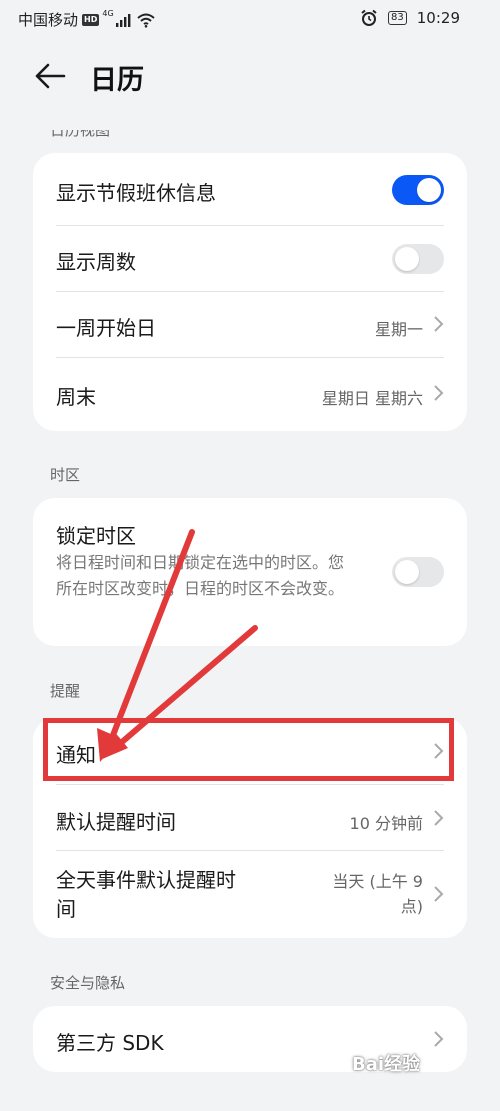 Image resolution: width=500 pixels, height=1111 pixels. I want to click on weekend-value: 星期日 星期六, so click(372, 398).